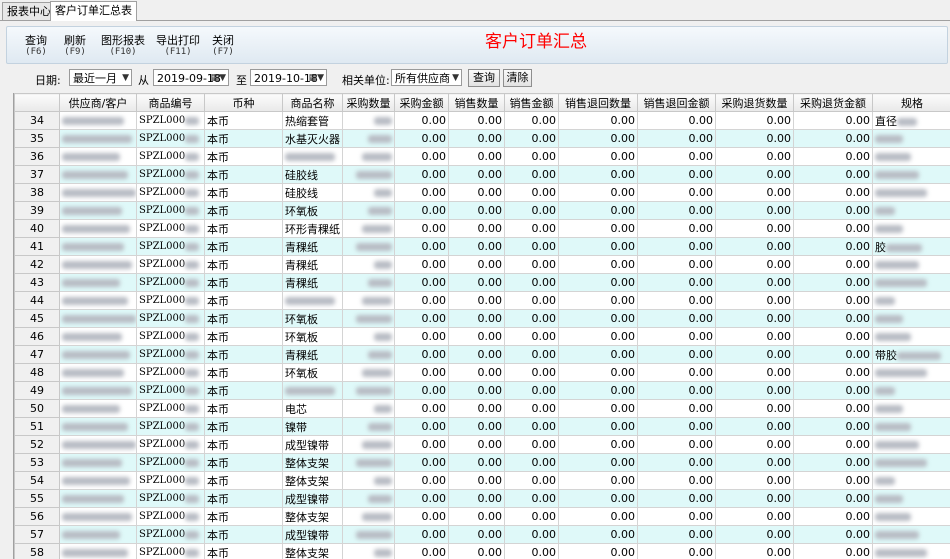 The image size is (950, 559). What do you see at coordinates (37, 318) in the screenshot?
I see `row-number: 45` at bounding box center [37, 318].